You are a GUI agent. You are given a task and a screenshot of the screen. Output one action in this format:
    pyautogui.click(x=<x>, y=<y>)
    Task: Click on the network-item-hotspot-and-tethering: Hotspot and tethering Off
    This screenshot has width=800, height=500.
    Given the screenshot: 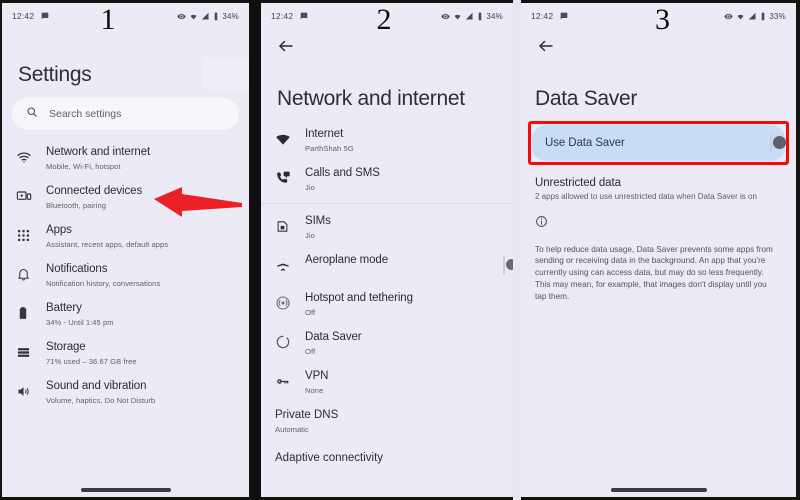 What is the action you would take?
    pyautogui.click(x=387, y=304)
    